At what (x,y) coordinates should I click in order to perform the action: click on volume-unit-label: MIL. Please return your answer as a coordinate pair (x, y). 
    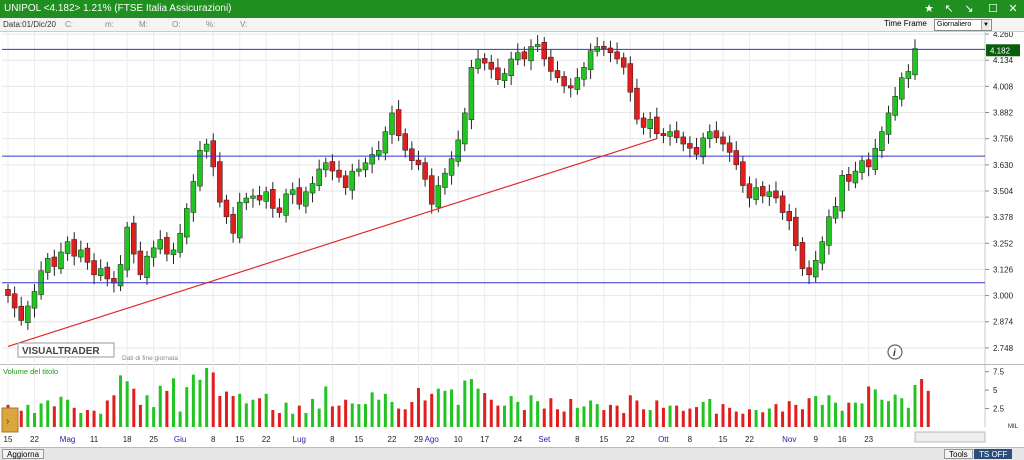
    Looking at the image, I should click on (1013, 427).